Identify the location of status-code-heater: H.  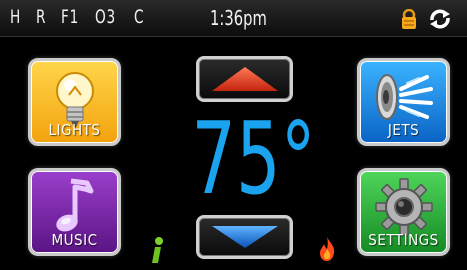
(16, 17).